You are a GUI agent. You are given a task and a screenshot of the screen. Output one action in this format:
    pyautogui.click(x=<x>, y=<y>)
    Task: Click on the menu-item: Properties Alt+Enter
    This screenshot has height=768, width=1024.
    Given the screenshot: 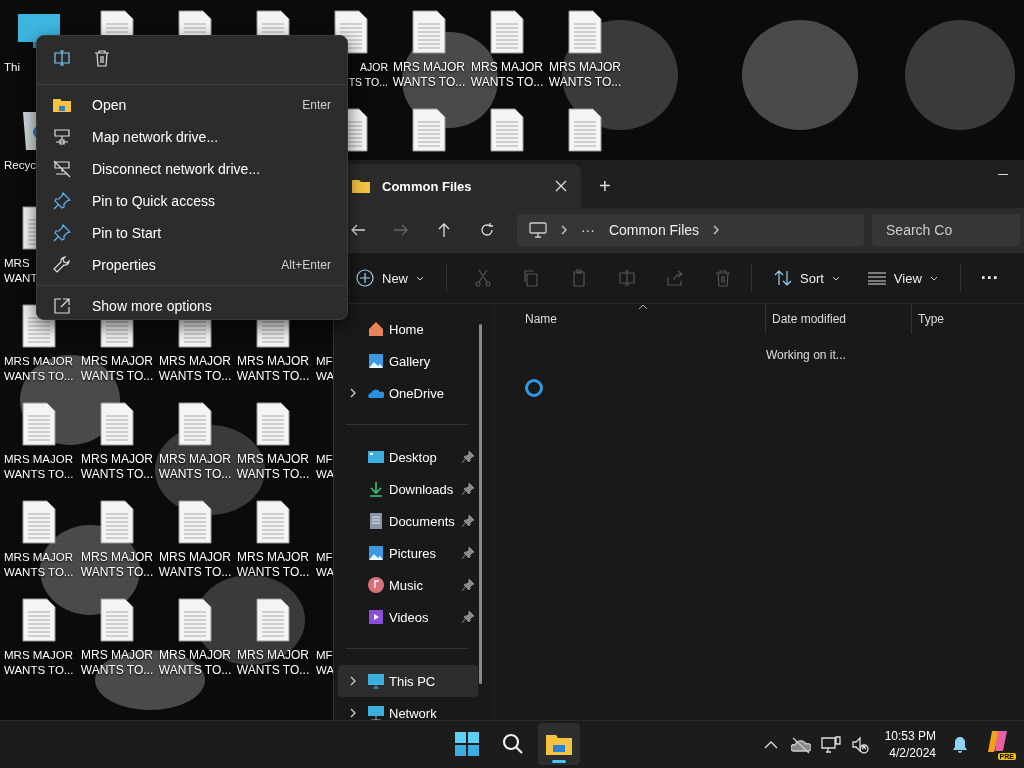 What is the action you would take?
    pyautogui.click(x=192, y=265)
    